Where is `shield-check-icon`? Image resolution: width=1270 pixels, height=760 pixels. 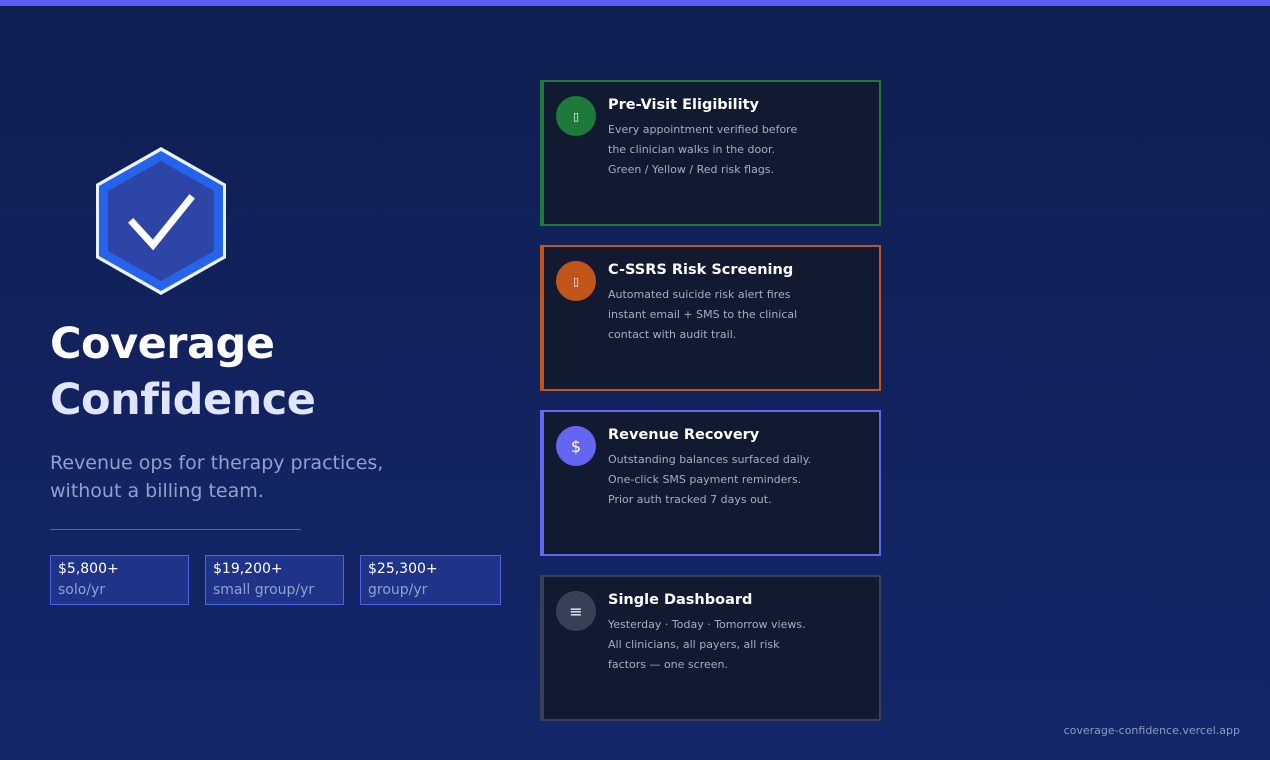 shield-check-icon is located at coordinates (161, 221).